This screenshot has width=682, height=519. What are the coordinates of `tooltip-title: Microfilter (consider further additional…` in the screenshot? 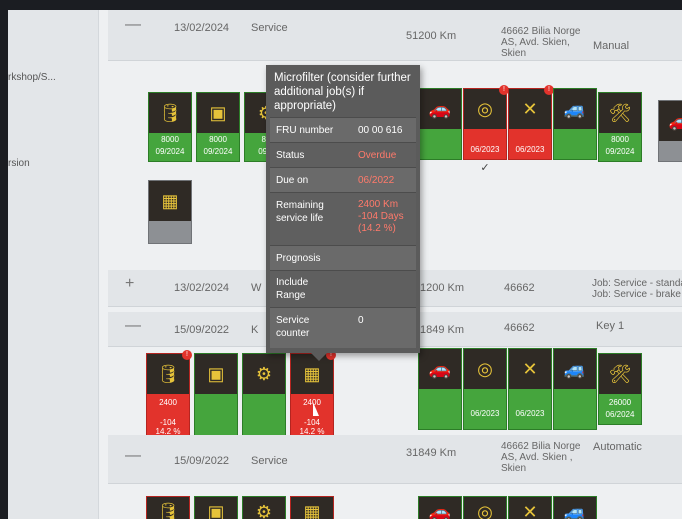 It's located at (342, 92).